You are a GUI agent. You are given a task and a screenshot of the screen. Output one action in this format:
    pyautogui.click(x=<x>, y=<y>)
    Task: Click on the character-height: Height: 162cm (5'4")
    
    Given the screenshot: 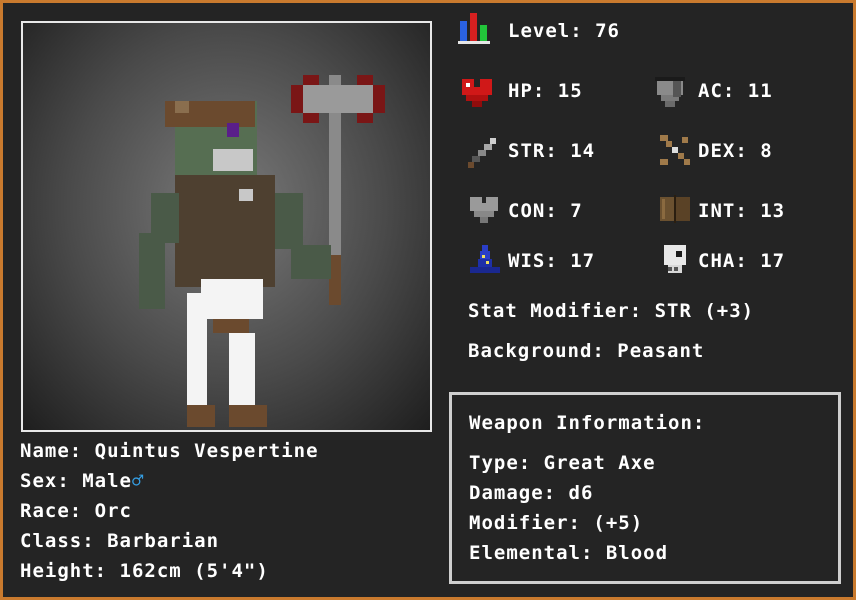 What is the action you would take?
    pyautogui.click(x=144, y=571)
    